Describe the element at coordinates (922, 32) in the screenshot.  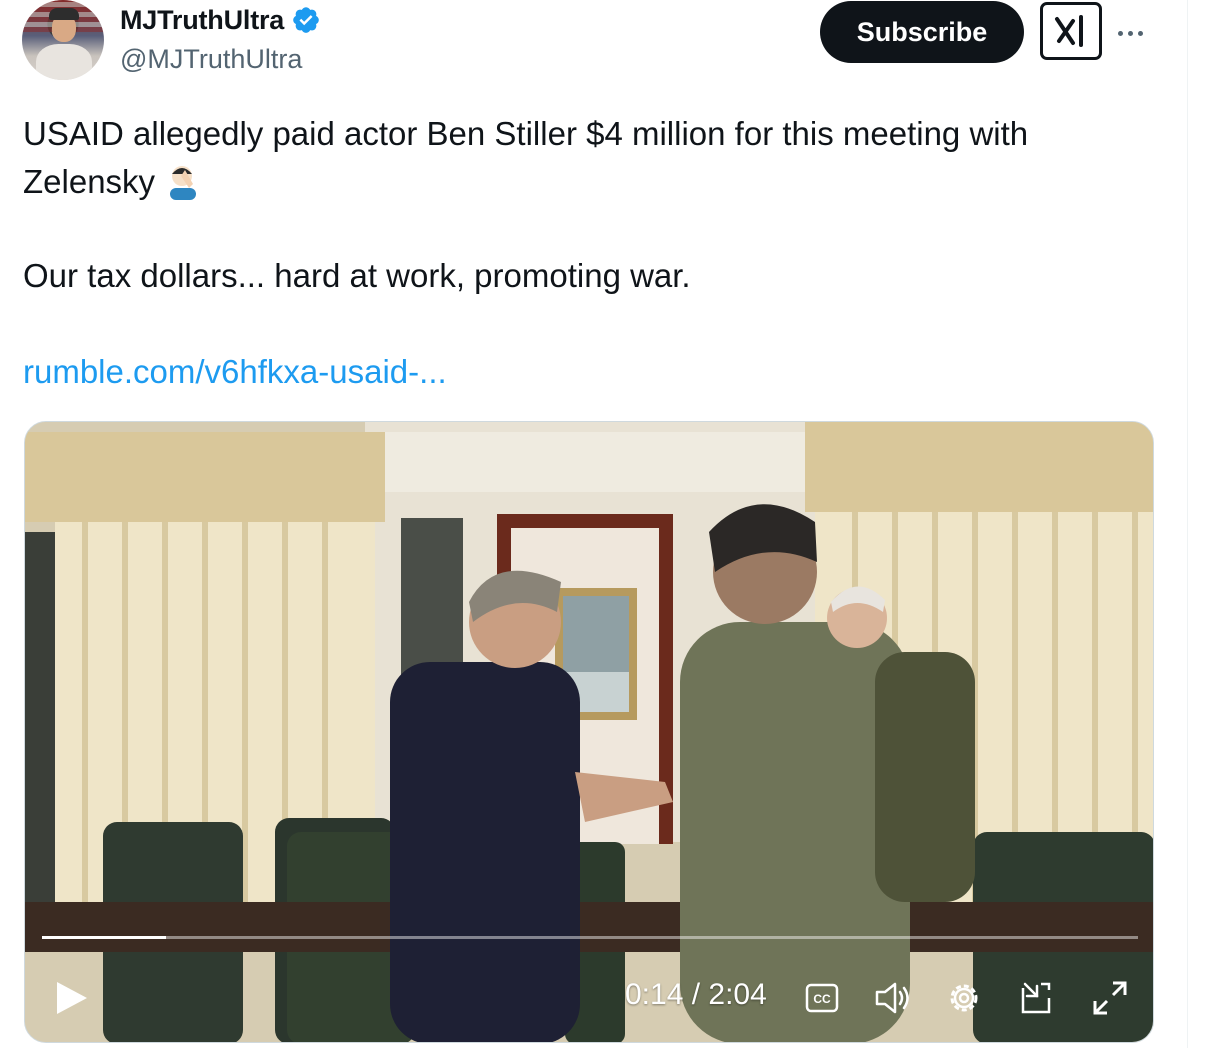
I see `subscribe-button: Subscribe` at that location.